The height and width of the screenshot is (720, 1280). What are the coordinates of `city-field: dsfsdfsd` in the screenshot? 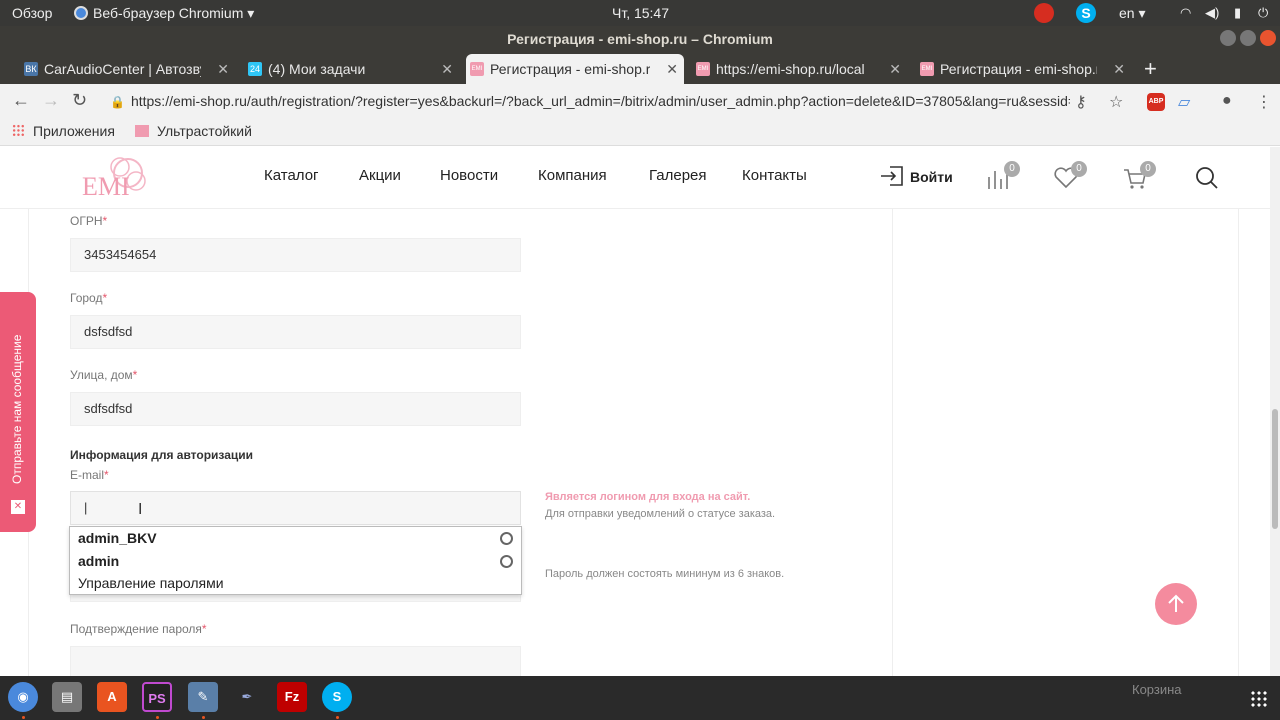 It's located at (295, 332).